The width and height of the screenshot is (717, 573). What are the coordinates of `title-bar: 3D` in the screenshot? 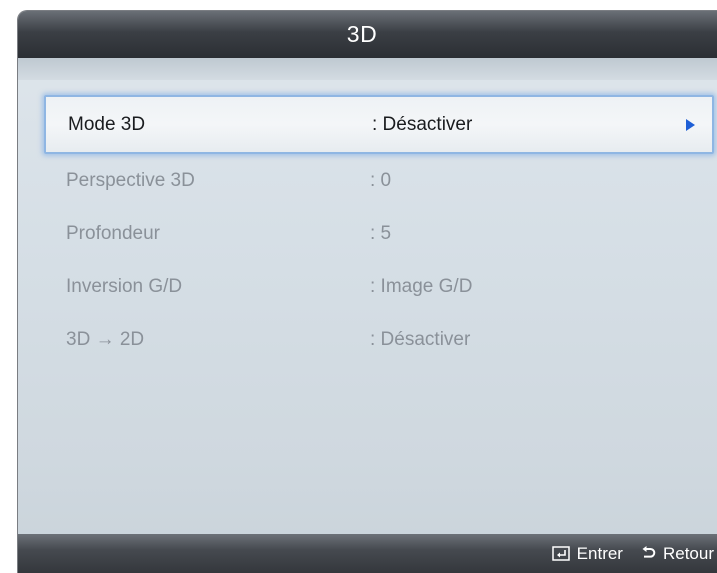 It's located at (367, 34).